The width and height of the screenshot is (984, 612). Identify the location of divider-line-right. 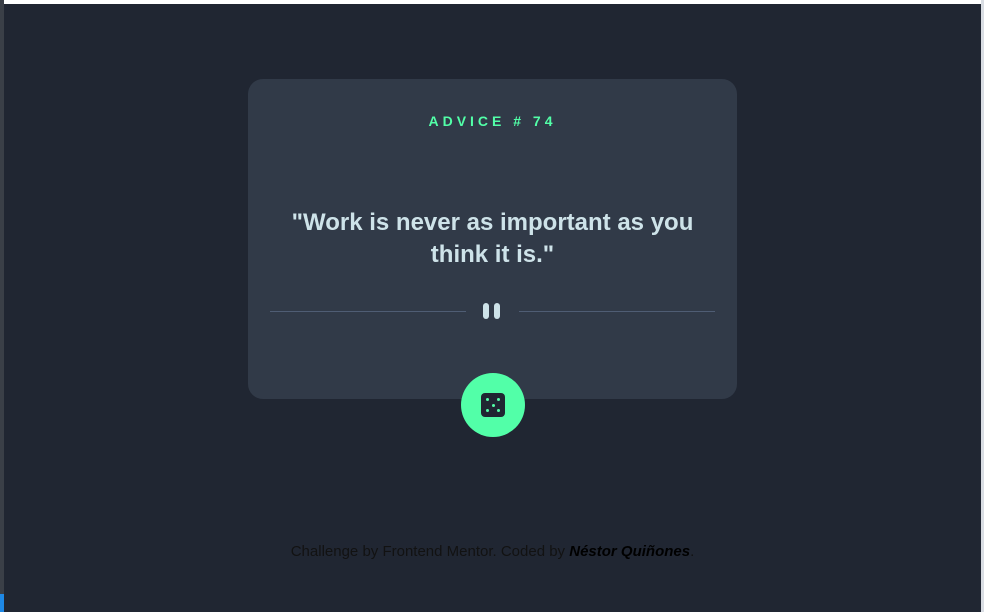
(617, 311).